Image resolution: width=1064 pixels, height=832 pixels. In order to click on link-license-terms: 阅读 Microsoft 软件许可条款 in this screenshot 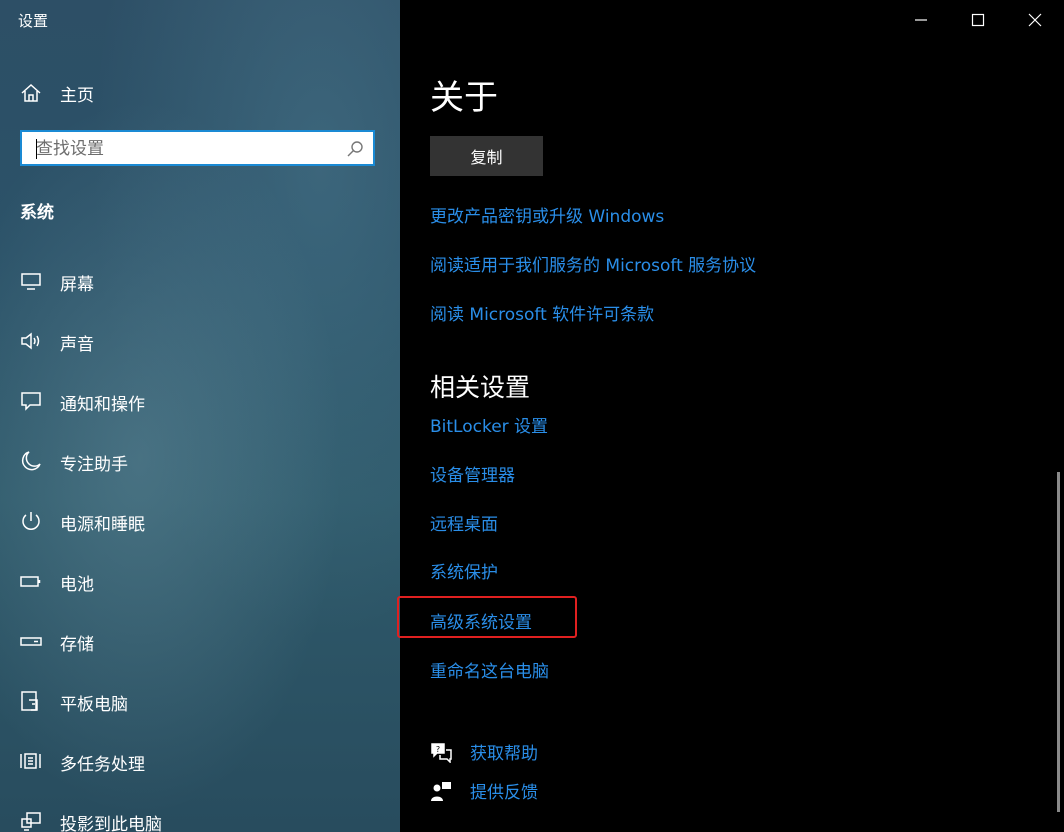, I will do `click(542, 312)`.